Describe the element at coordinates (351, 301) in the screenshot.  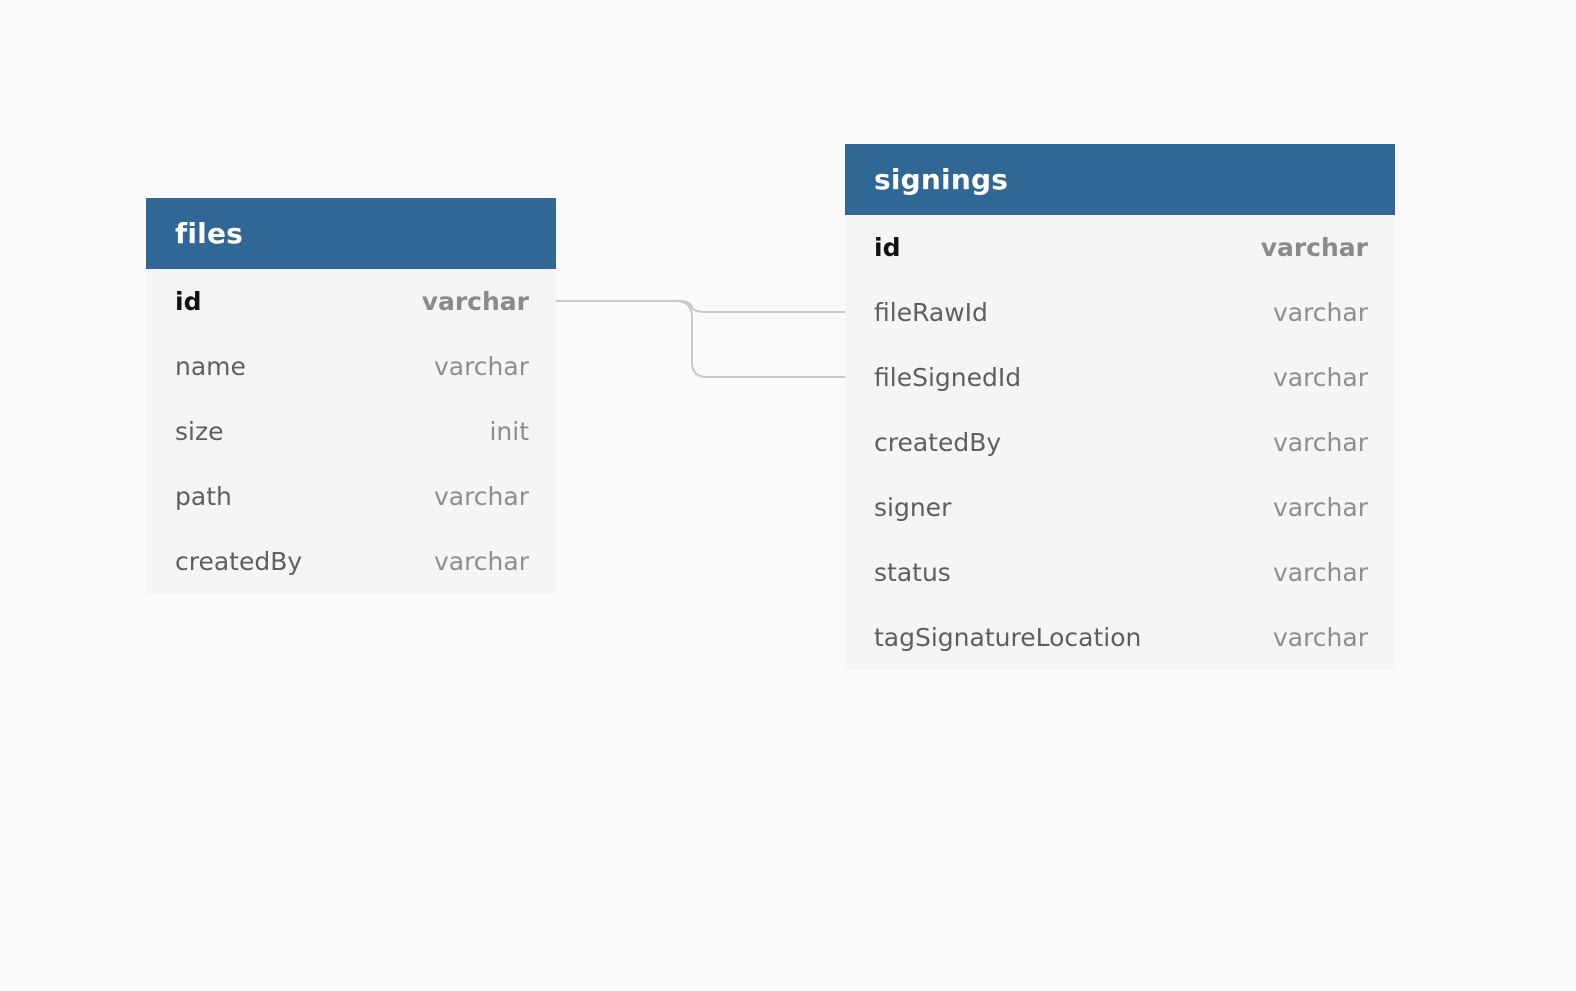
I see `table-files-row-id: id varchar` at that location.